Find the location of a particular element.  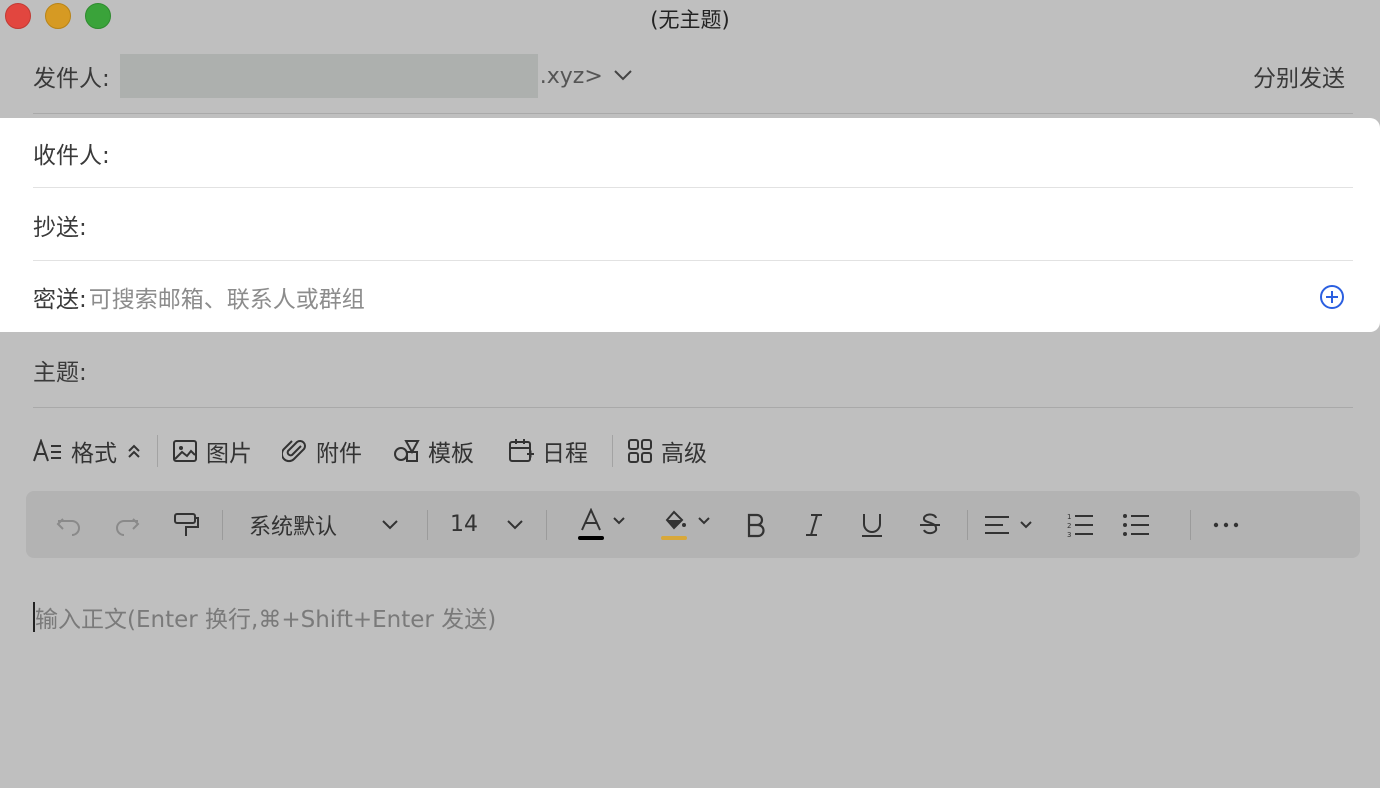

attachment-button: 附件 is located at coordinates (322, 451).